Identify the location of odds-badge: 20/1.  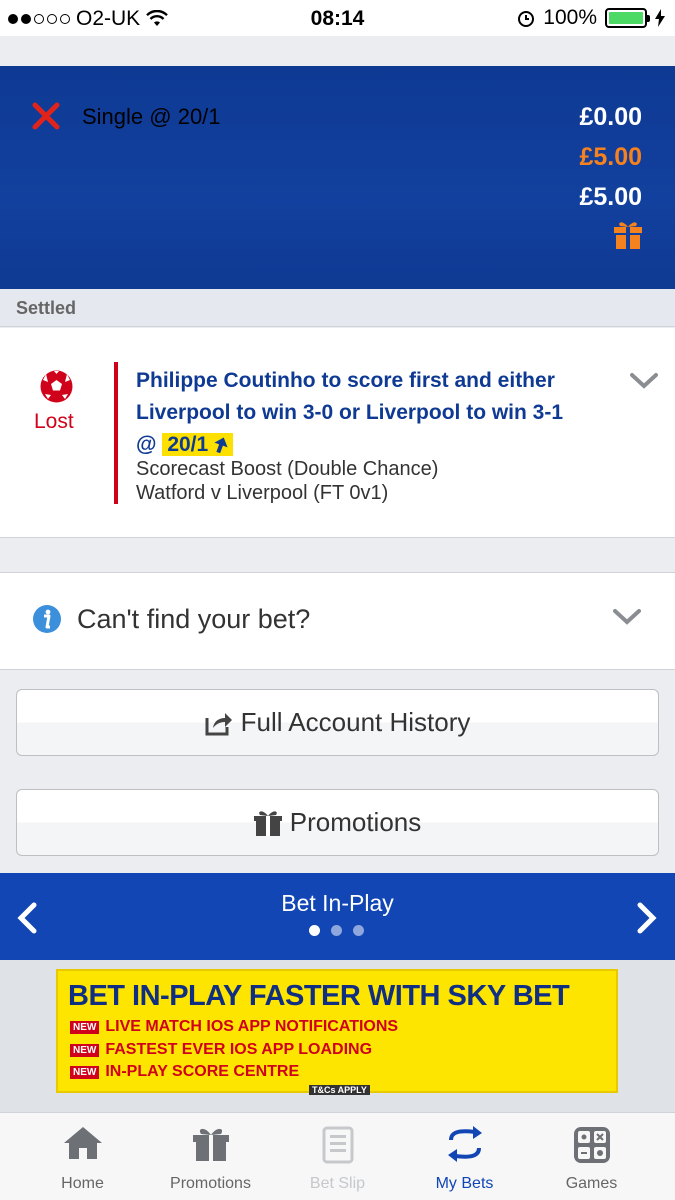
(198, 444).